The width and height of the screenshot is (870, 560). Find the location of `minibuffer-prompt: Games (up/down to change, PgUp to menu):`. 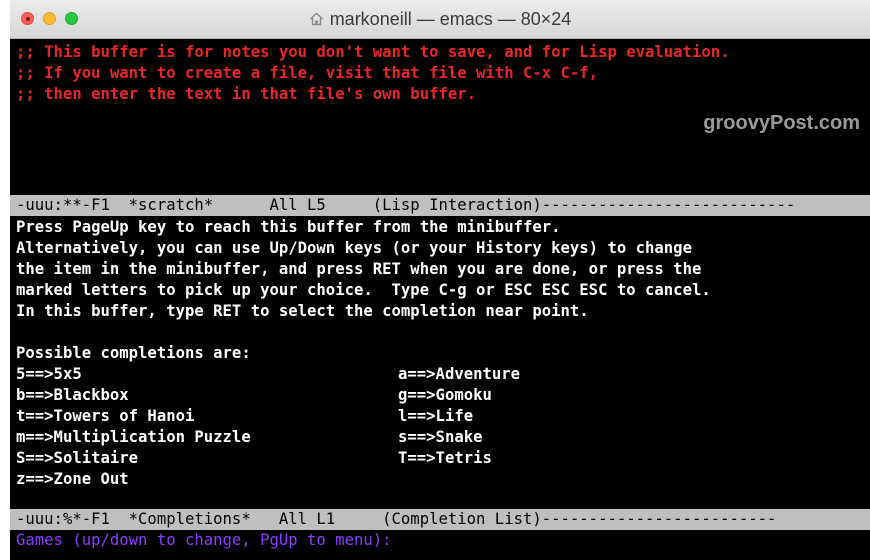

minibuffer-prompt: Games (up/down to change, PgUp to menu): is located at coordinates (204, 540).